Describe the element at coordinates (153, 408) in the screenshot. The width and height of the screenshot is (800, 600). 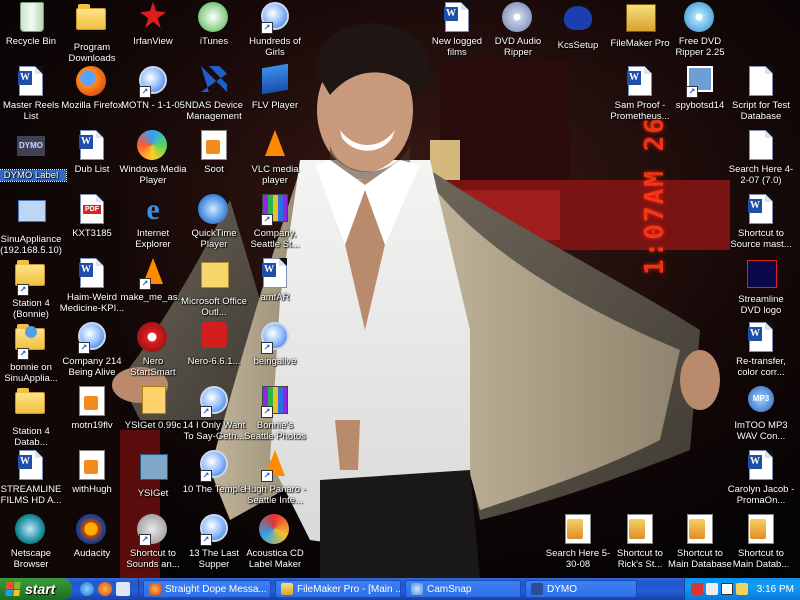
I see `ysiget-099c-icon: YSIGet 0.99c` at that location.